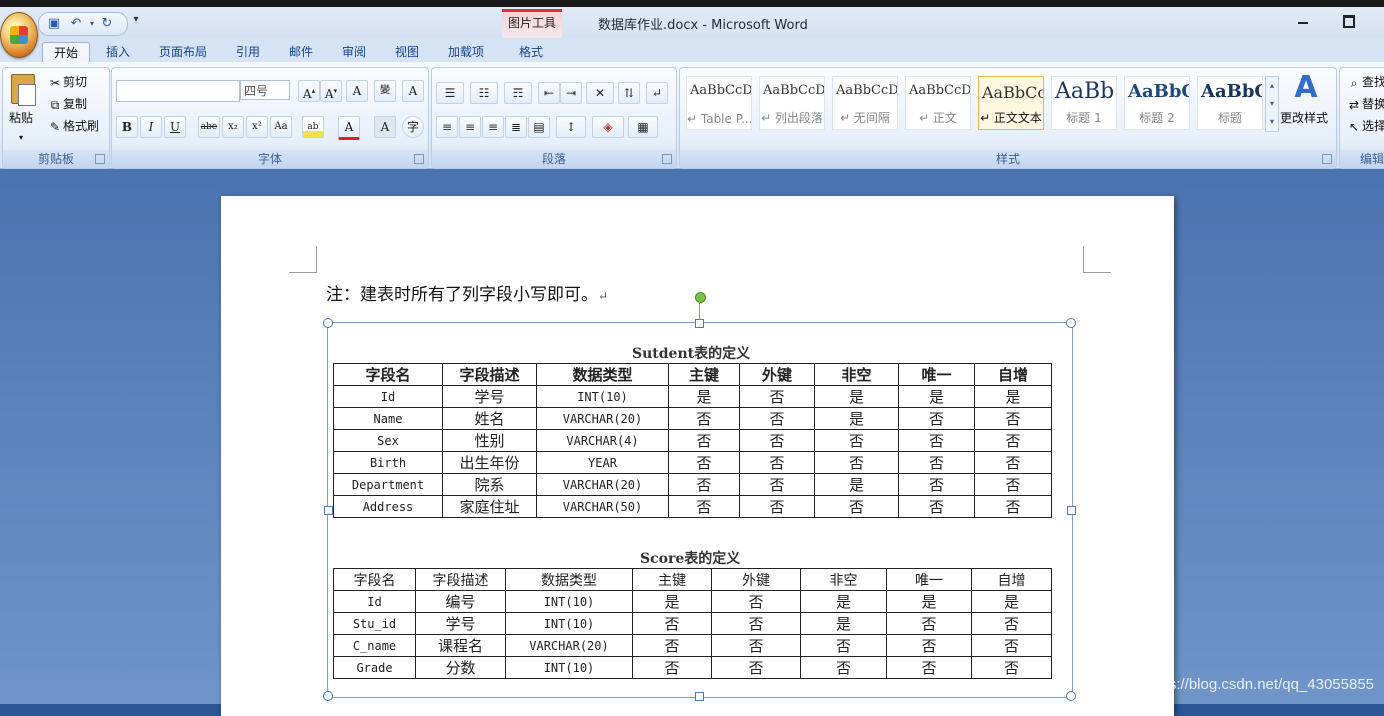  What do you see at coordinates (301, 52) in the screenshot?
I see `tab-mailings: 邮件` at bounding box center [301, 52].